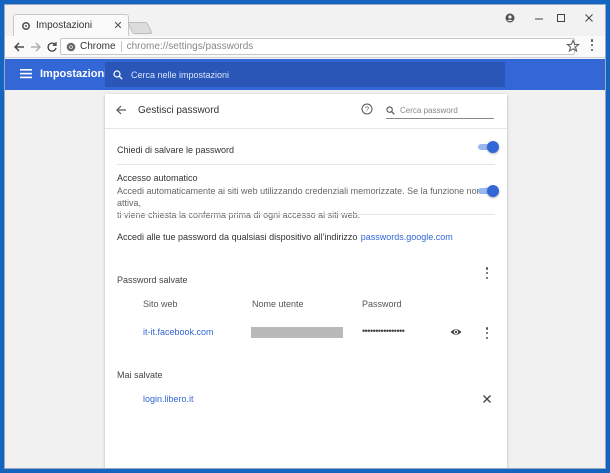 This screenshot has width=610, height=473. What do you see at coordinates (487, 273) in the screenshot?
I see `saved-passwords-menu-icon` at bounding box center [487, 273].